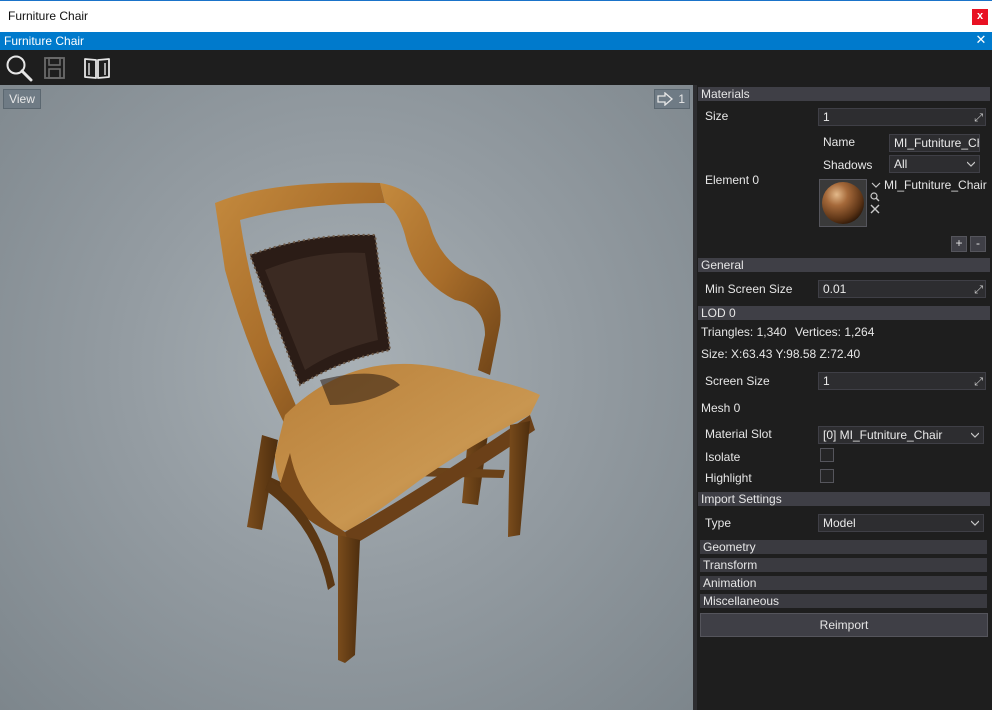 This screenshot has width=992, height=710. Describe the element at coordinates (781, 354) in the screenshot. I see `mesh-size: Size: X:63.43 Y:98.58 Z:72.40` at that location.